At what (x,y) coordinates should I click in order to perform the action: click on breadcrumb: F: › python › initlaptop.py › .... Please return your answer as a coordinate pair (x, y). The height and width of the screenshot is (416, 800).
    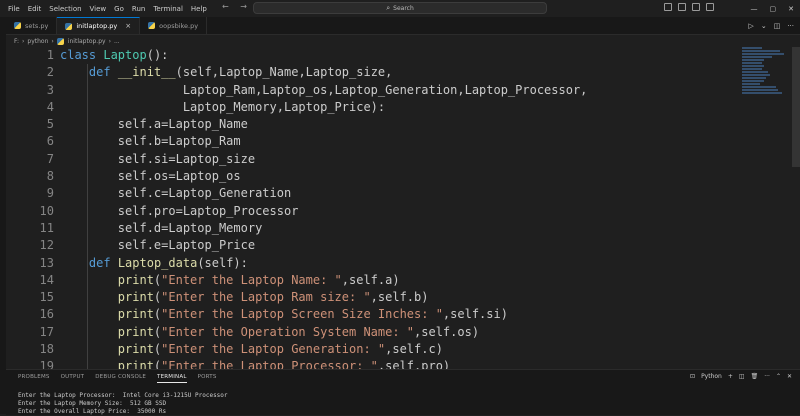
    Looking at the image, I should click on (67, 41).